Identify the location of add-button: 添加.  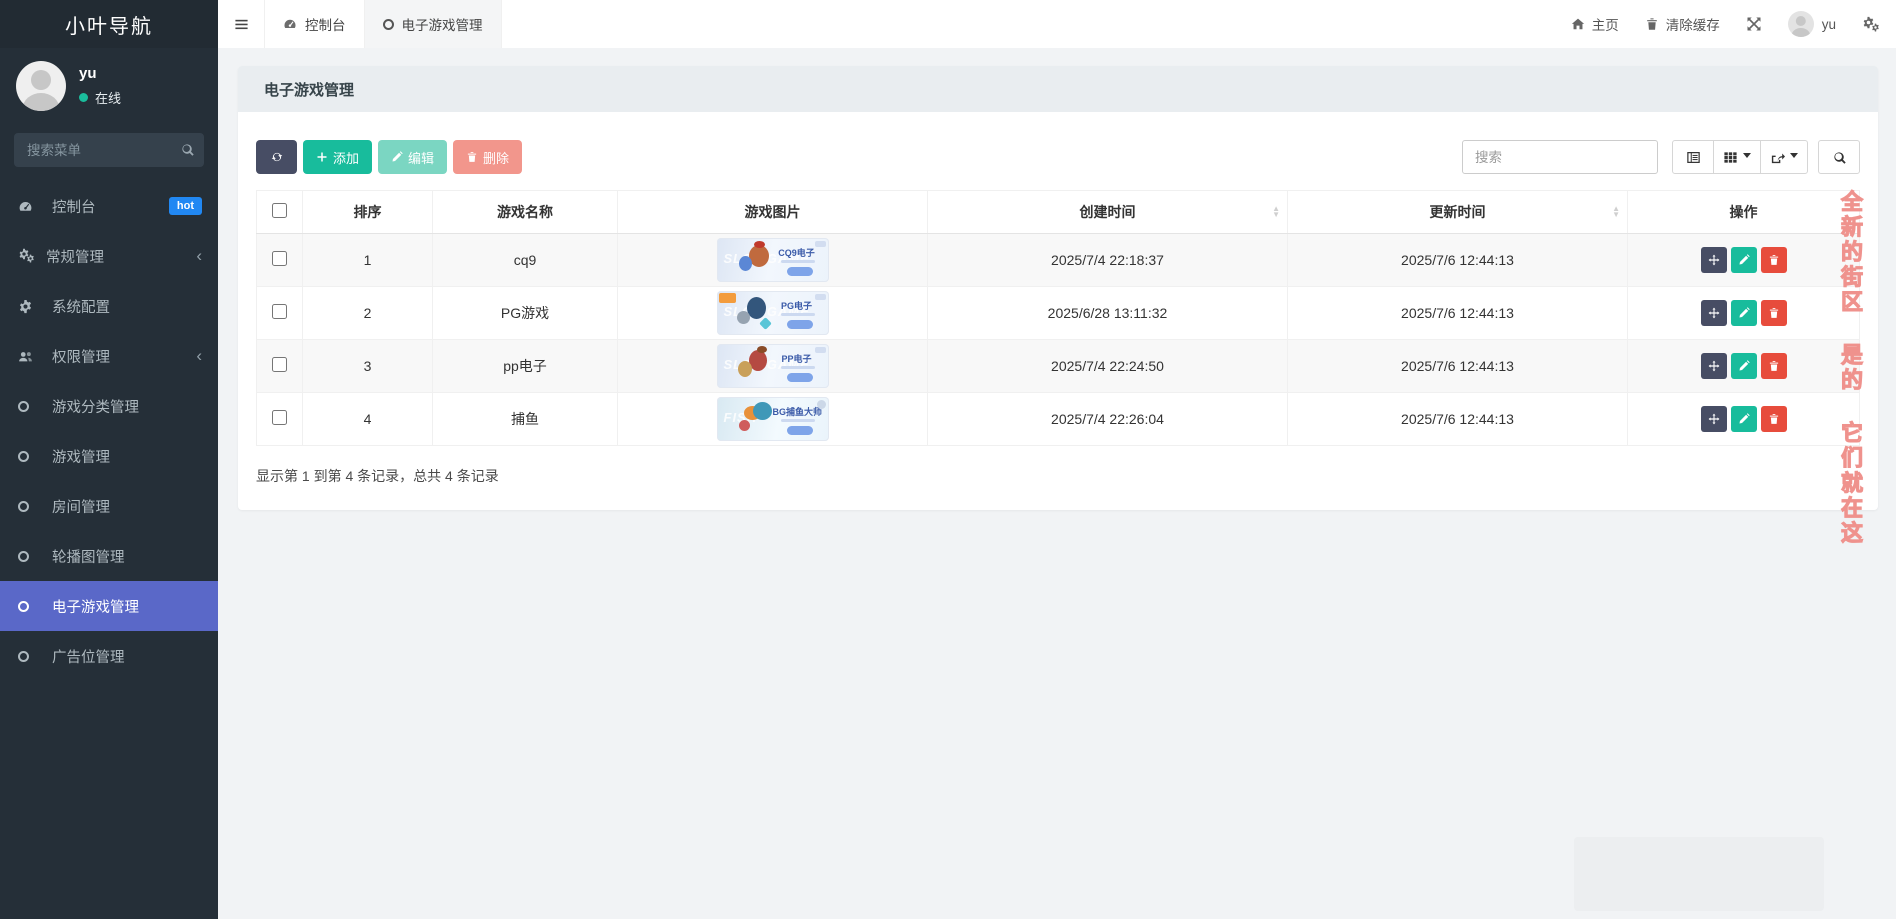
(338, 157).